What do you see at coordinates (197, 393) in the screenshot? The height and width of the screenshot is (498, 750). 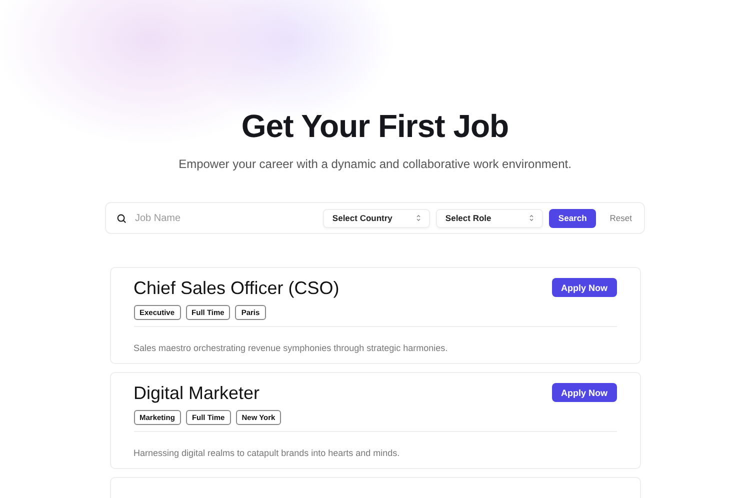 I see `job-title: Digital Marketer` at bounding box center [197, 393].